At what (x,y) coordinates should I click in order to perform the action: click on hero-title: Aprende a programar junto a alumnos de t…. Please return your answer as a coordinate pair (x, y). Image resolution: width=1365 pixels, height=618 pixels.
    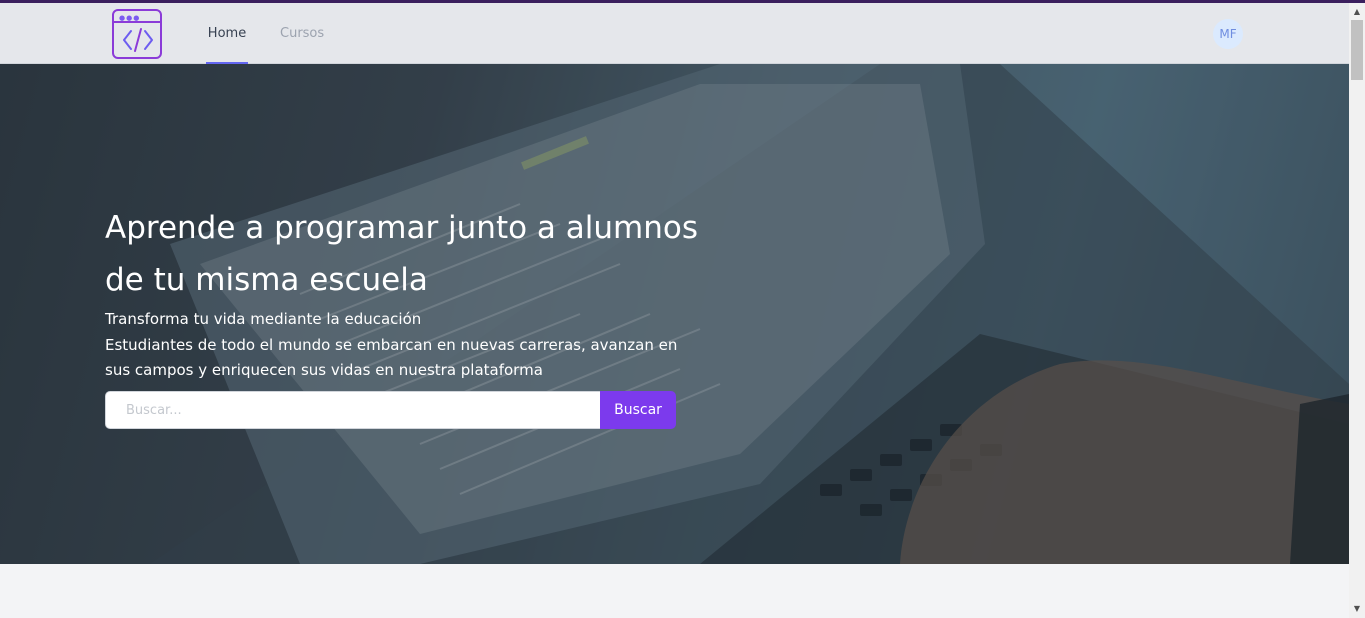
    Looking at the image, I should click on (401, 254).